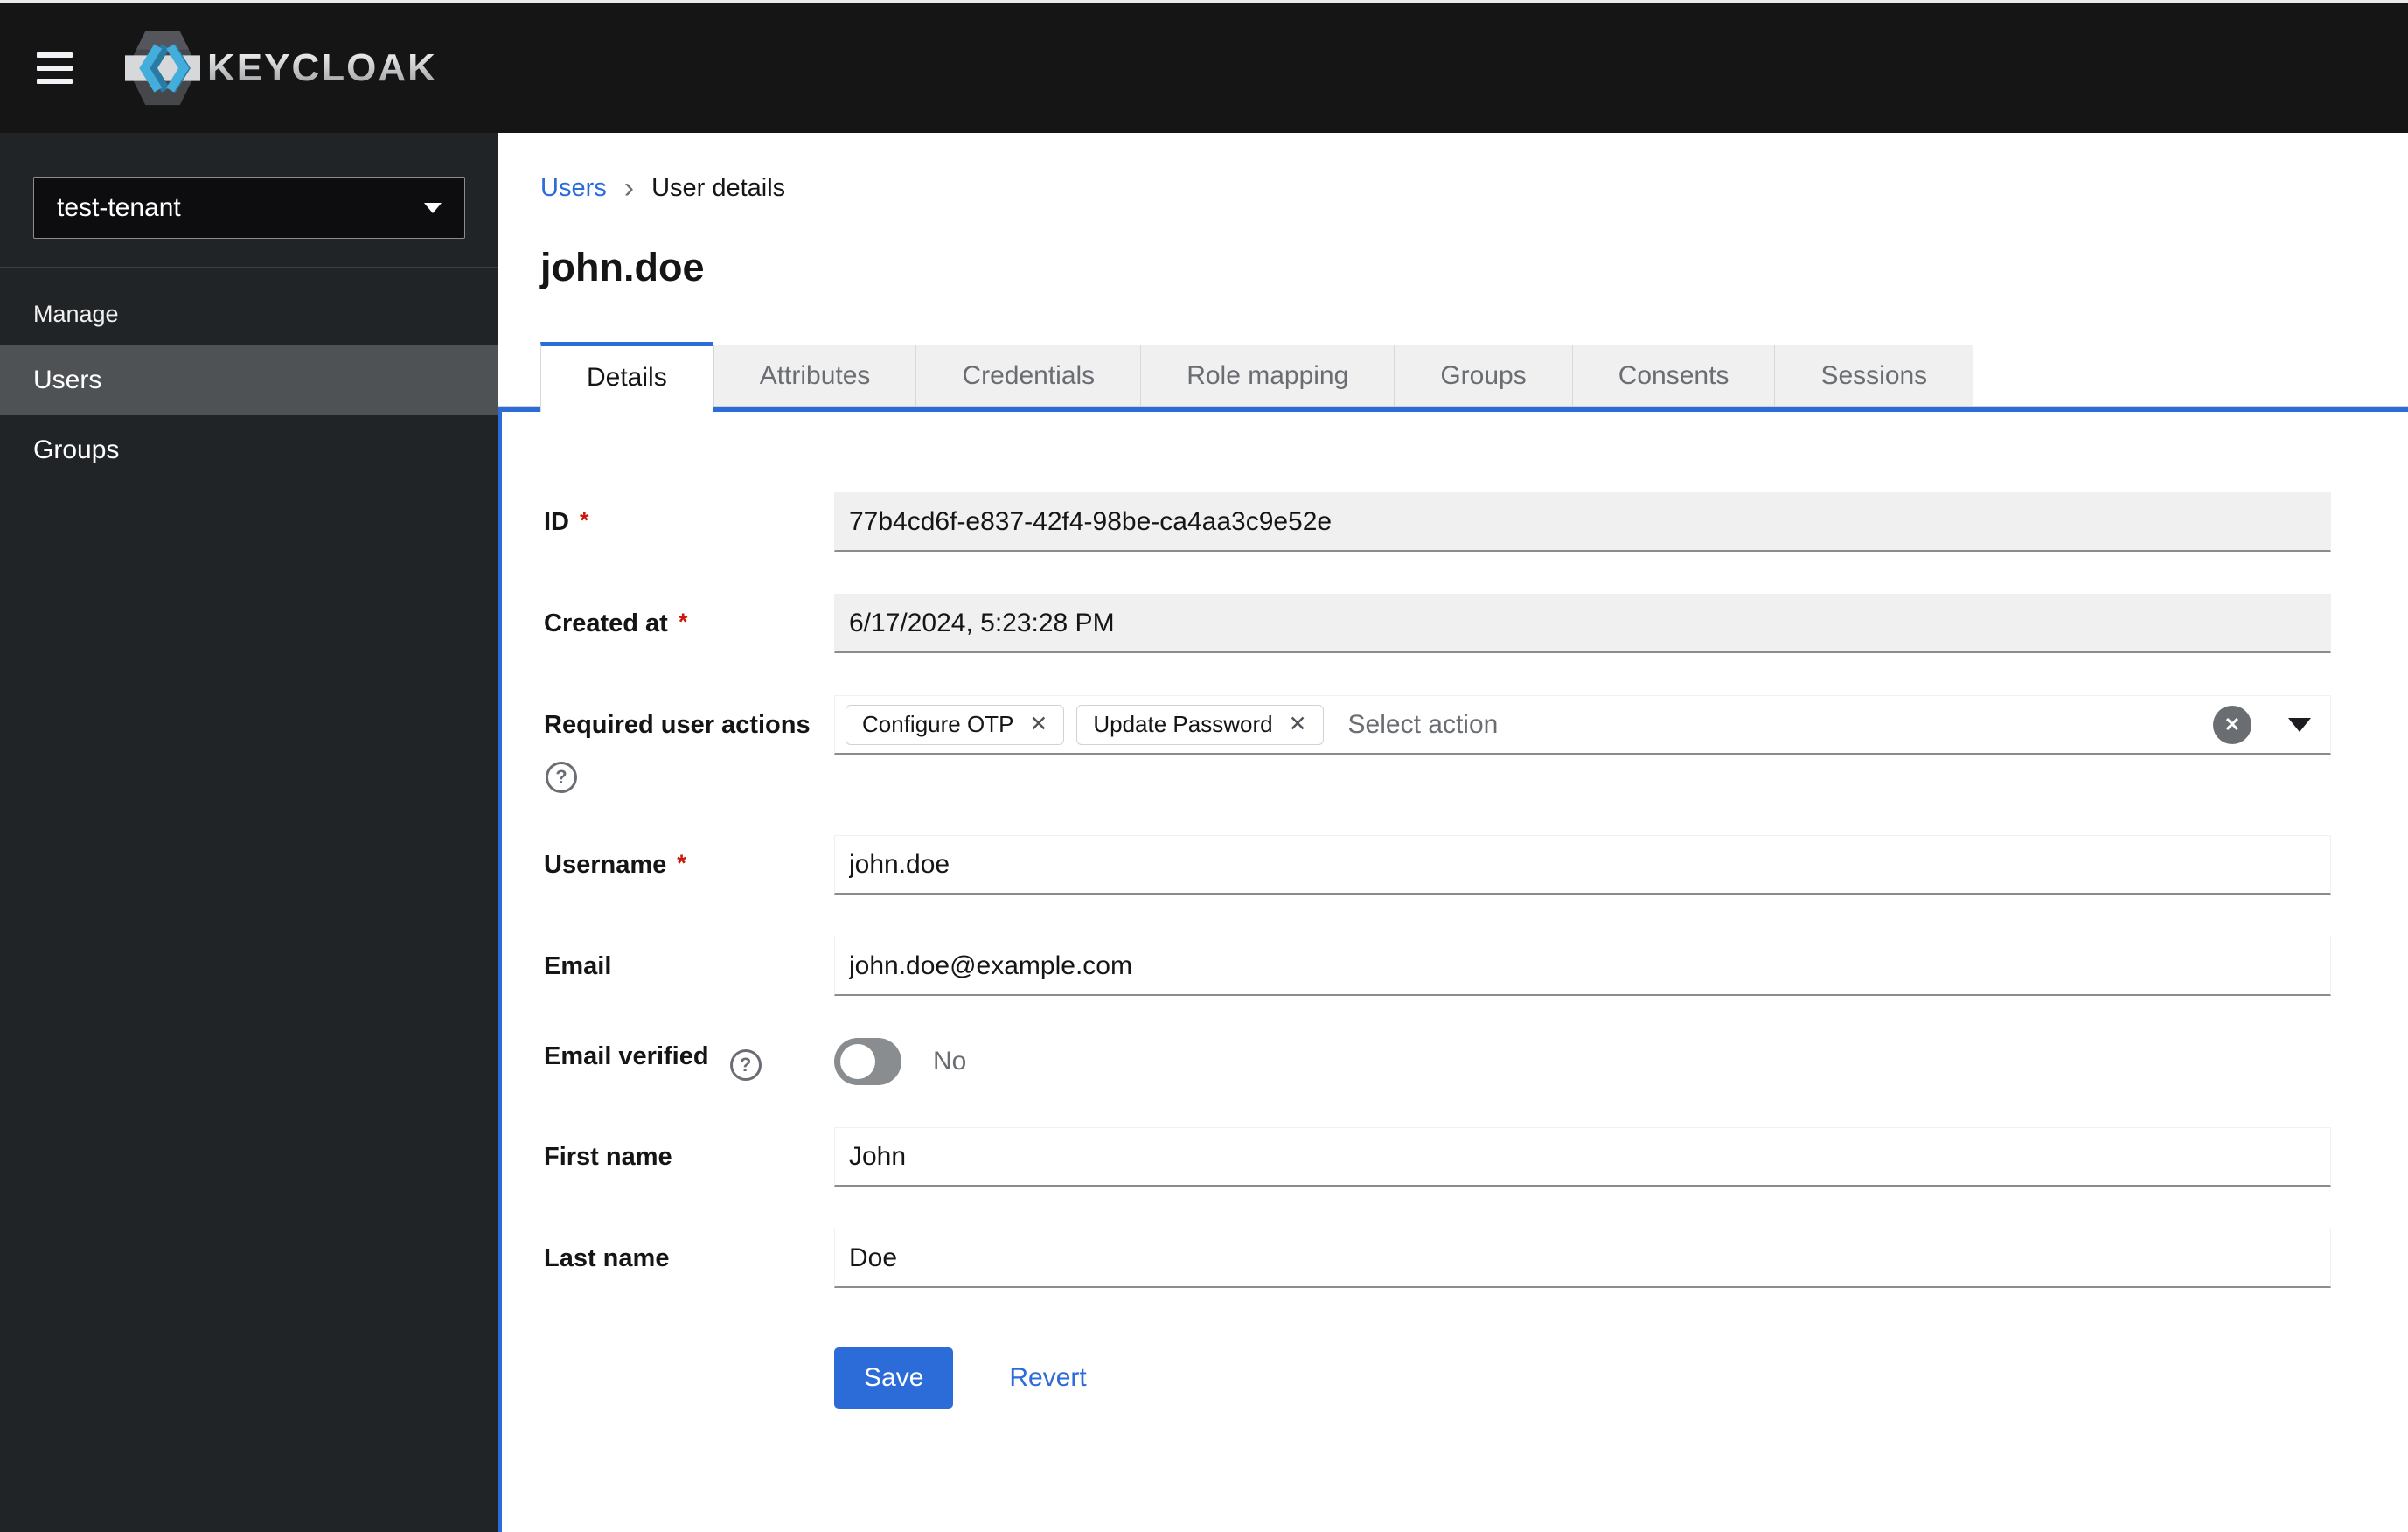 This screenshot has width=2408, height=1532. What do you see at coordinates (689, 1061) in the screenshot?
I see `email-verified-label: Email verified ?` at bounding box center [689, 1061].